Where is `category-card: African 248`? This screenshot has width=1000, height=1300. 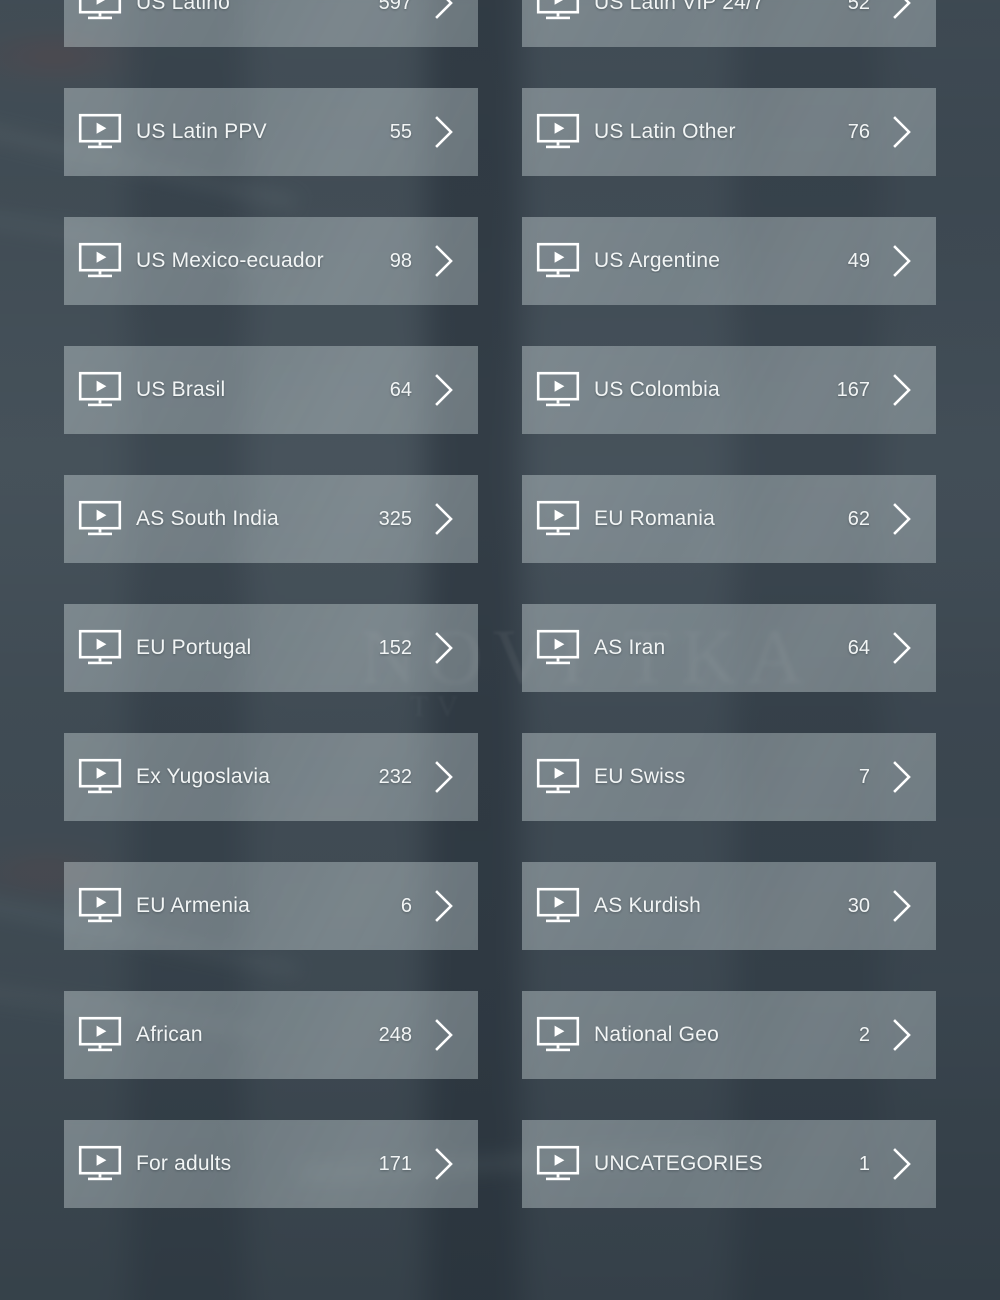 category-card: African 248 is located at coordinates (271, 1035).